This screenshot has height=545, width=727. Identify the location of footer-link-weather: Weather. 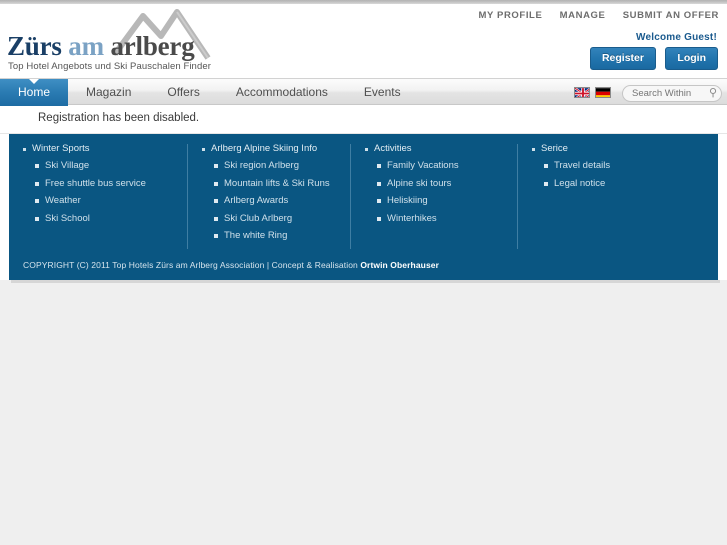
(100, 200).